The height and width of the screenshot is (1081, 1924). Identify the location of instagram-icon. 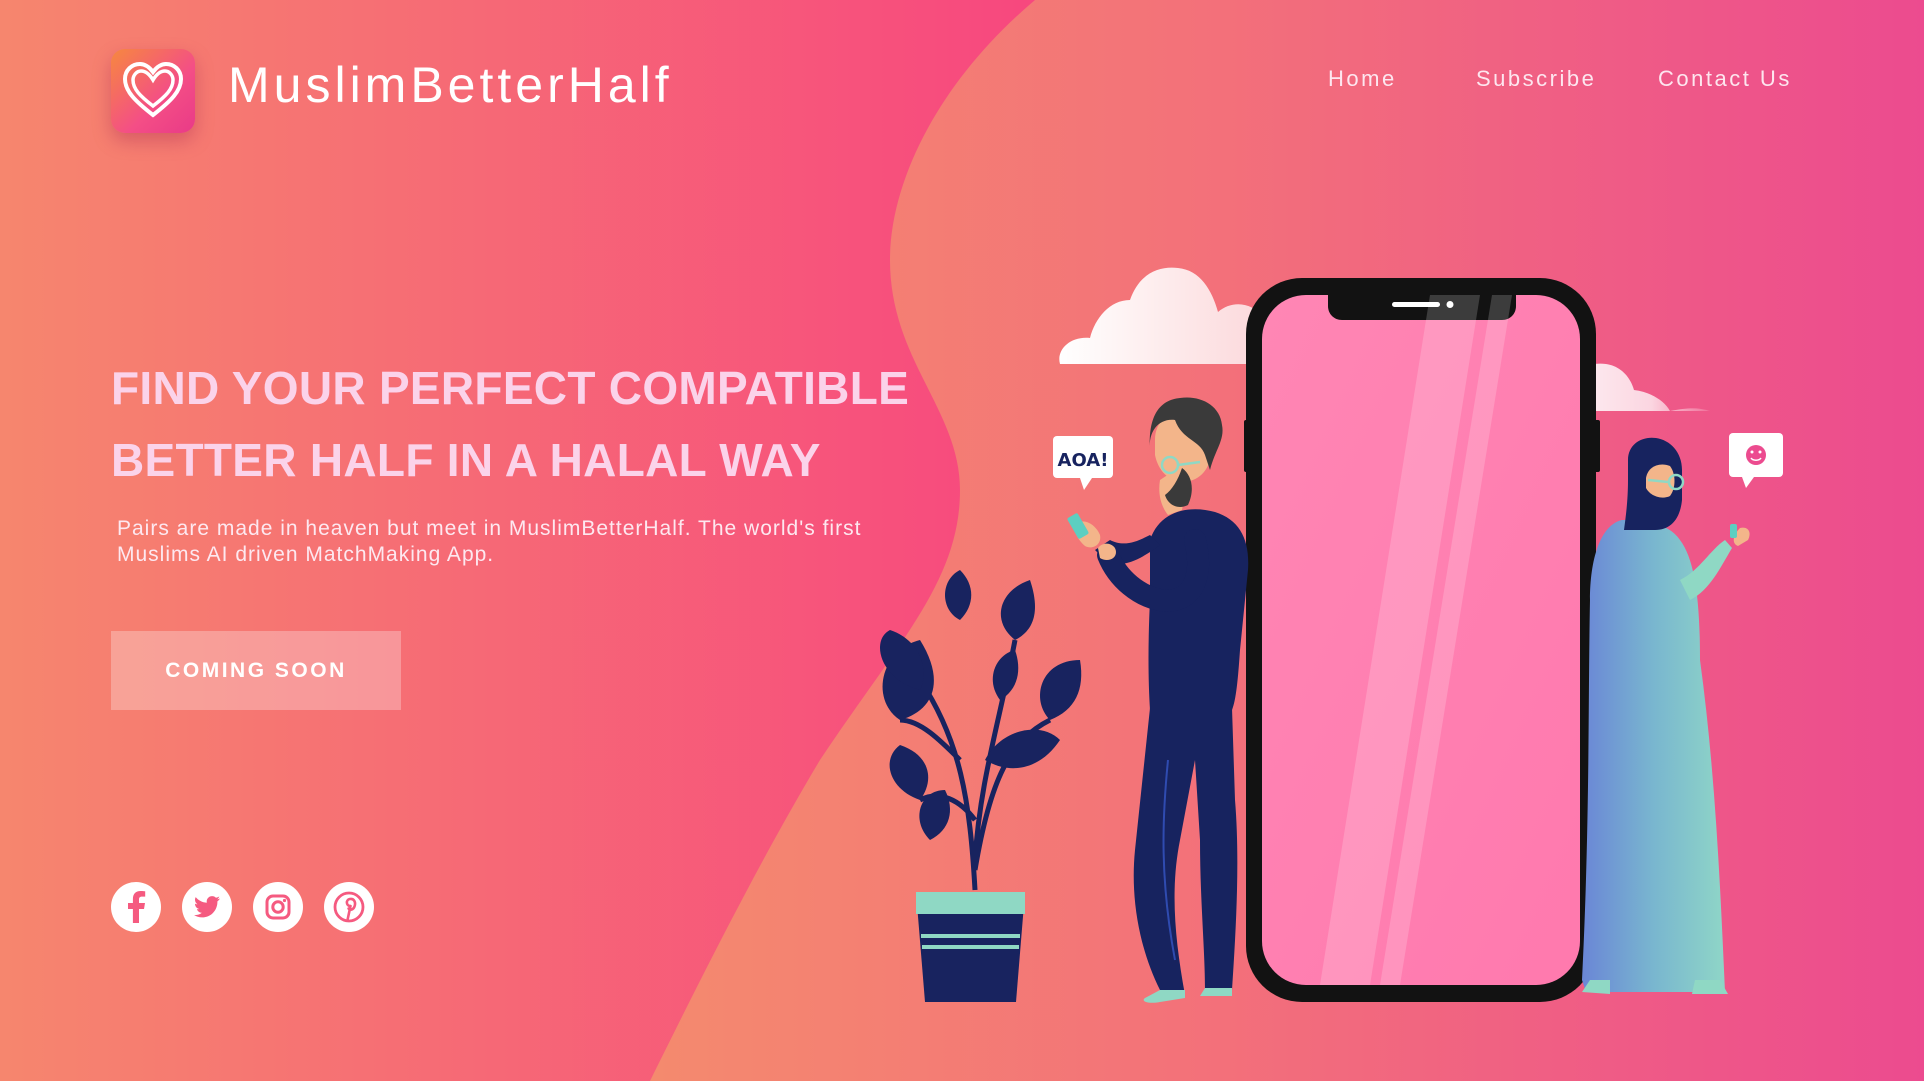
(278, 907).